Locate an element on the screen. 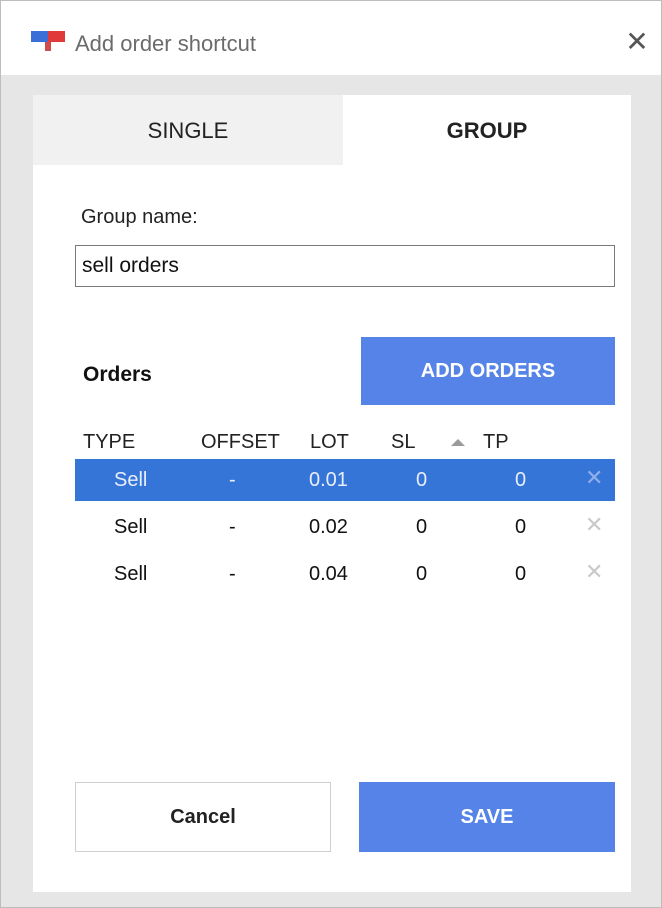  window-title: Add order shortcut is located at coordinates (165, 43).